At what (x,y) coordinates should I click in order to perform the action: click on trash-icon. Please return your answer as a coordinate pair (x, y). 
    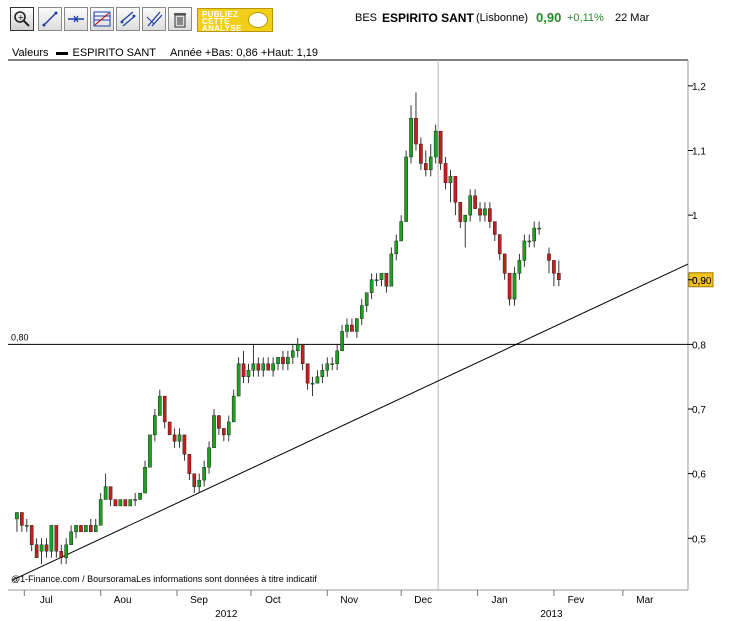
    Looking at the image, I should click on (180, 19).